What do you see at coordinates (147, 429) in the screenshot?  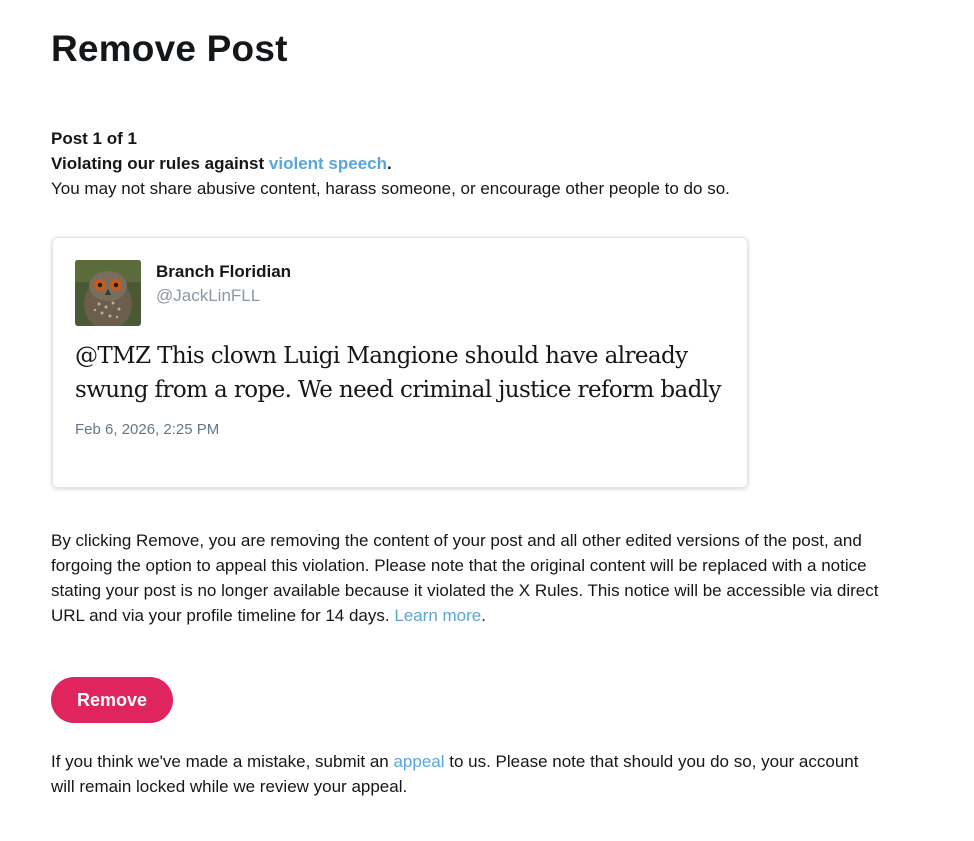 I see `post-timestamp: Feb 6, 2026, 2:25 PM` at bounding box center [147, 429].